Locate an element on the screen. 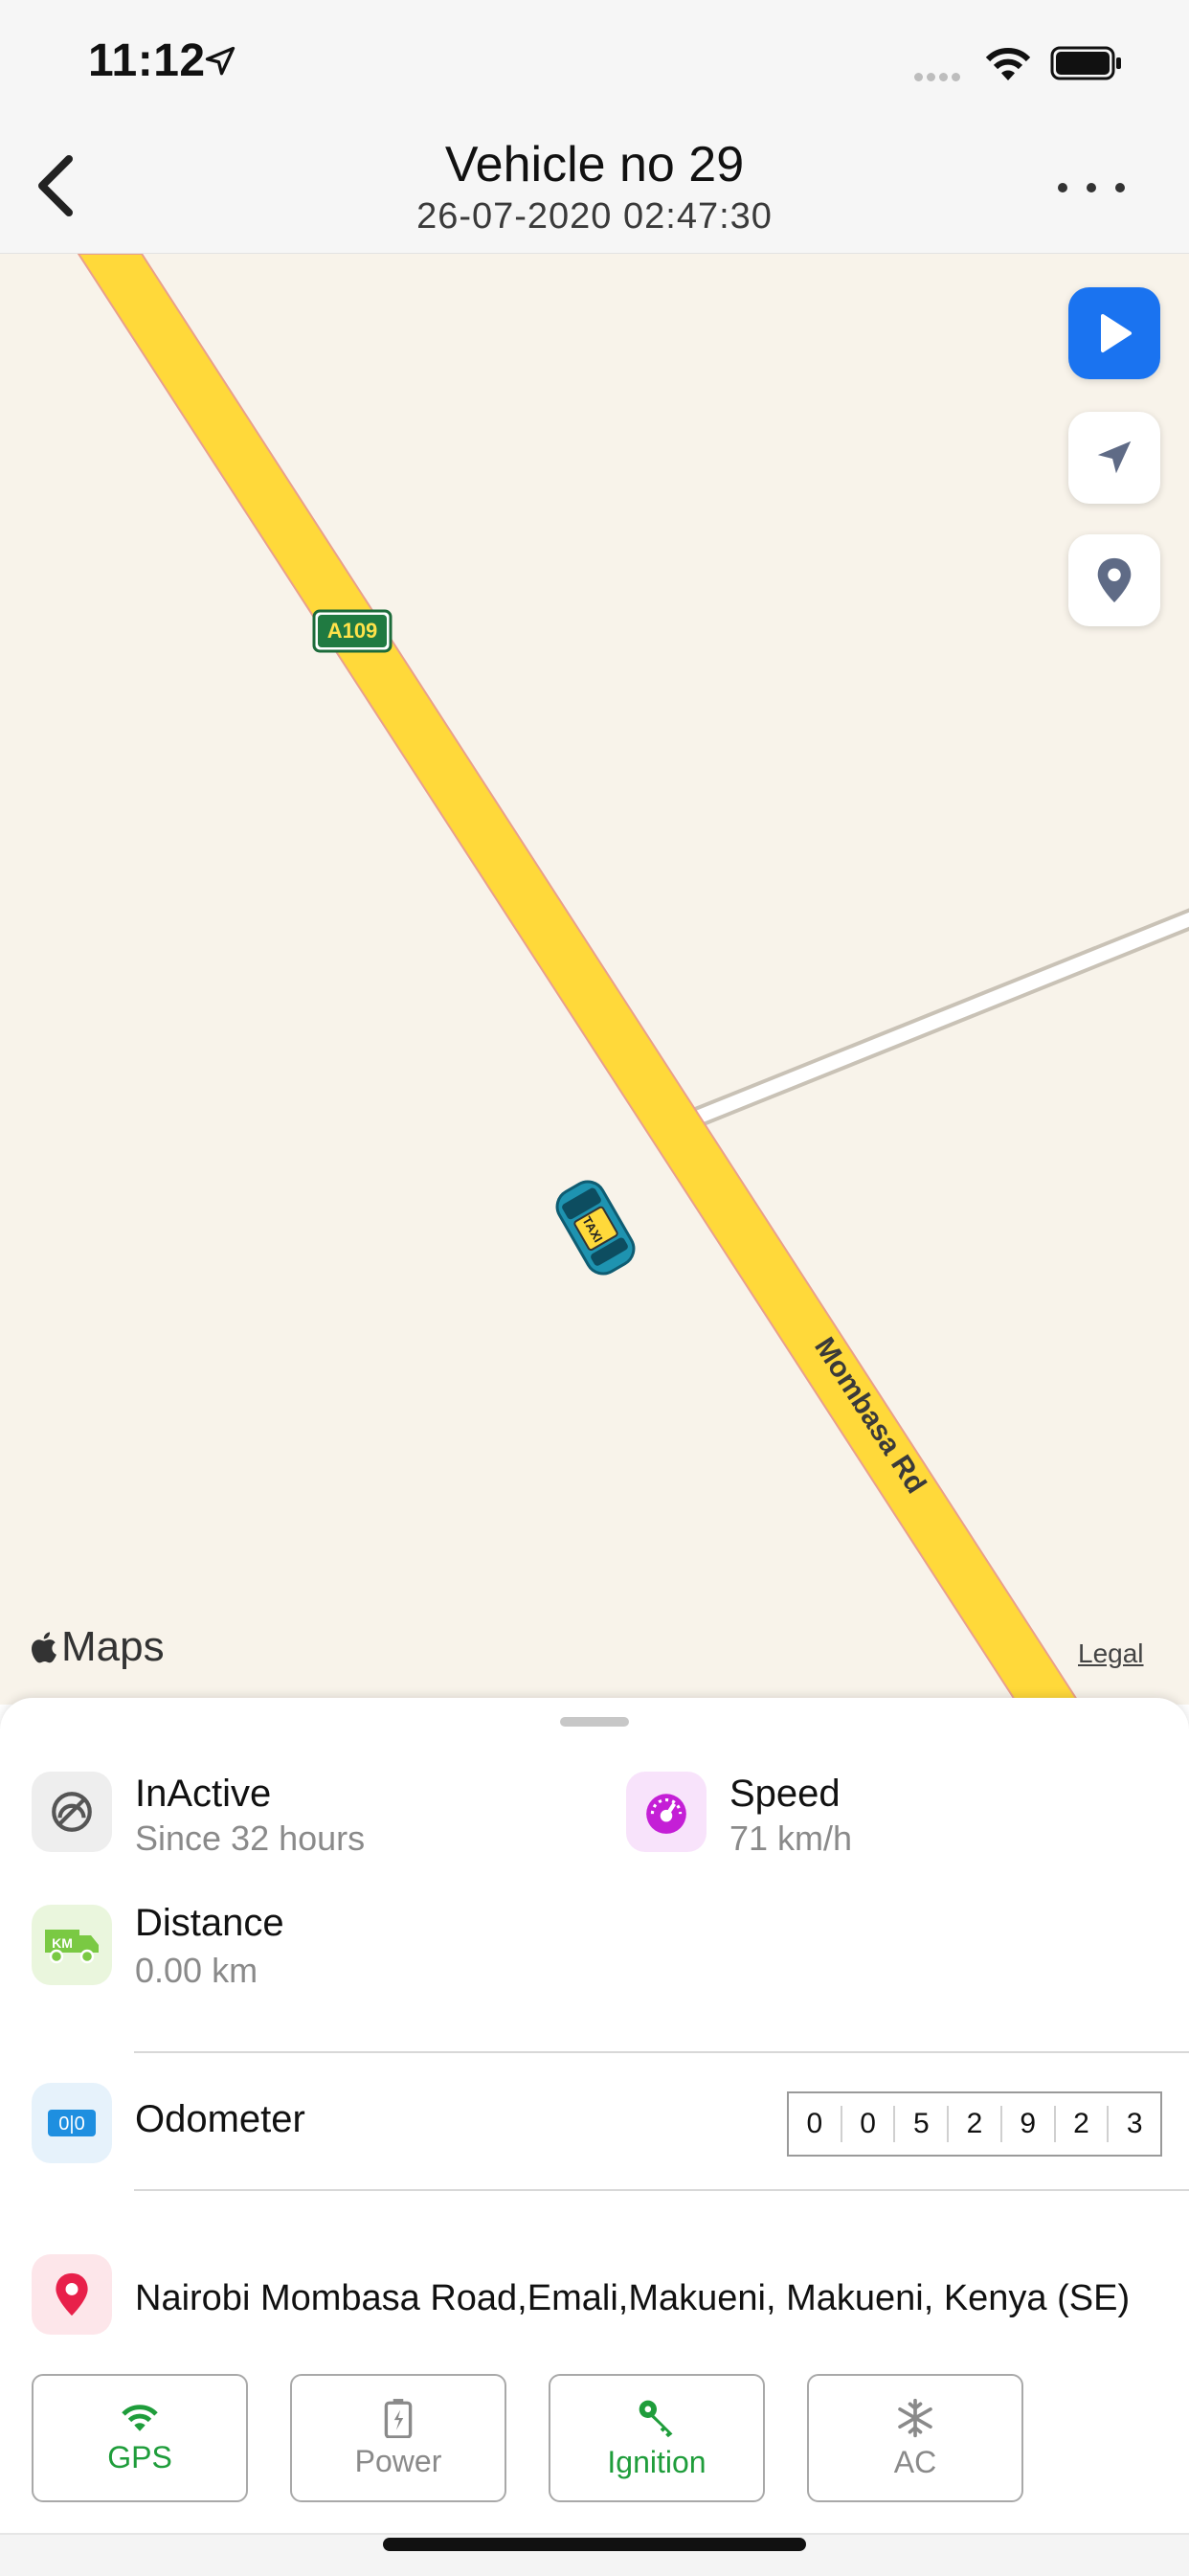  ac-status-chip: AC is located at coordinates (915, 2438).